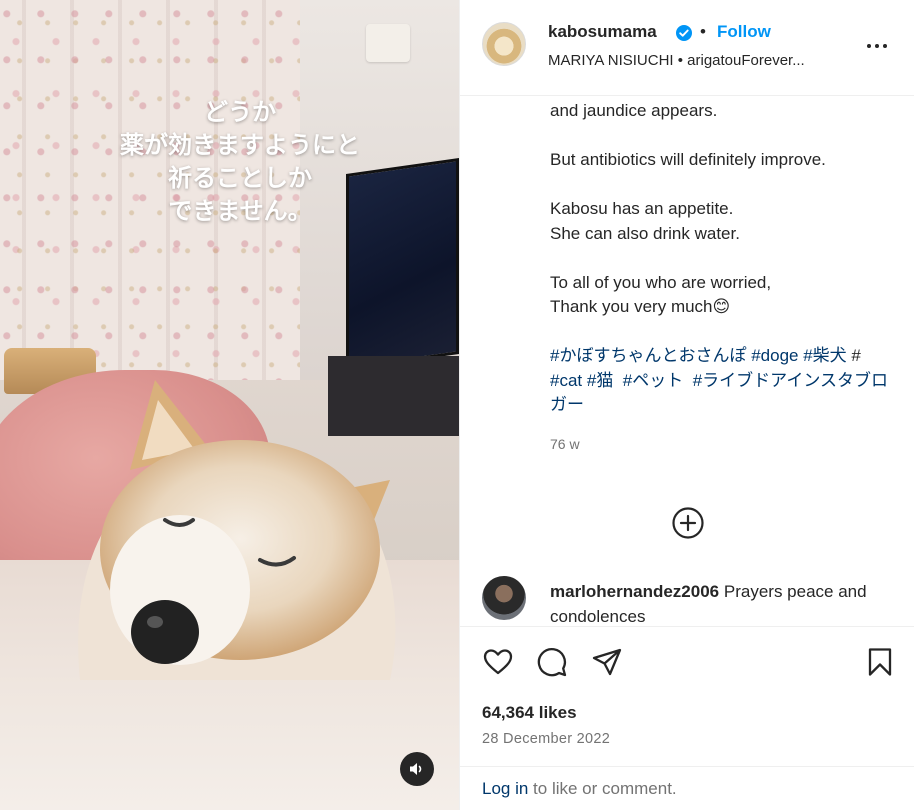 This screenshot has width=914, height=810. What do you see at coordinates (546, 739) in the screenshot?
I see `post-date: 28 December 2022` at bounding box center [546, 739].